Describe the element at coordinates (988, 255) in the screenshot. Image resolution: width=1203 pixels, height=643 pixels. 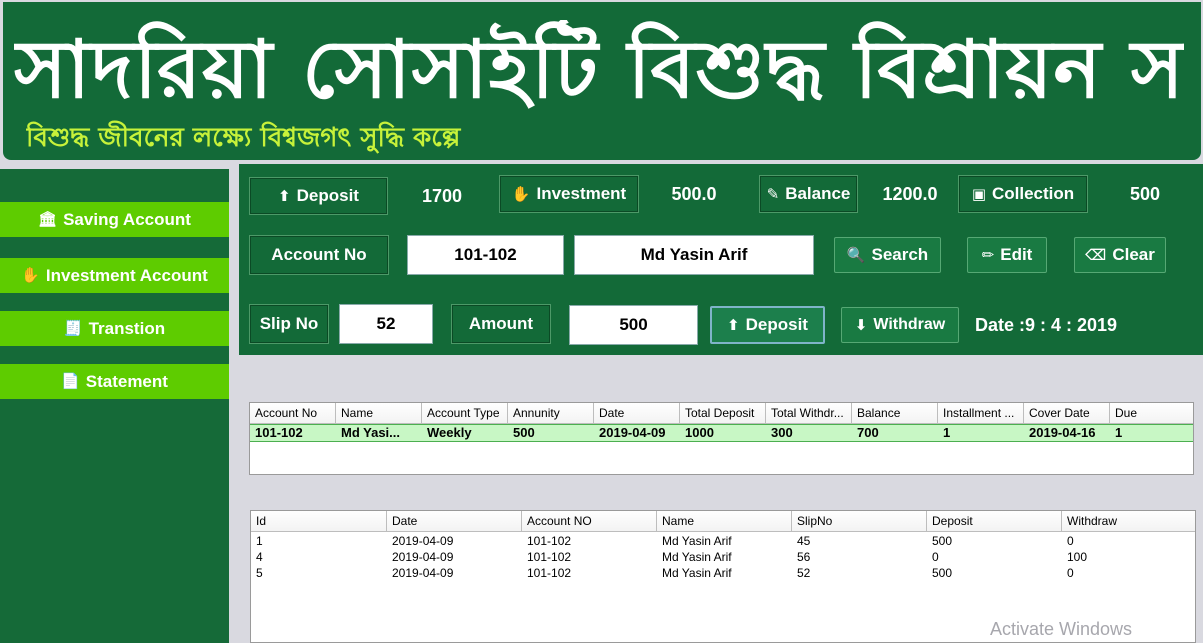
I see `pencil-icon: ✏` at that location.